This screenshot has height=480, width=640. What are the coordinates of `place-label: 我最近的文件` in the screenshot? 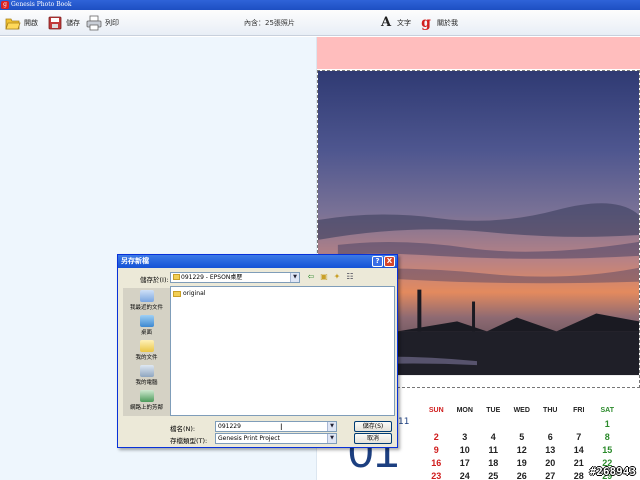 It's located at (146, 308).